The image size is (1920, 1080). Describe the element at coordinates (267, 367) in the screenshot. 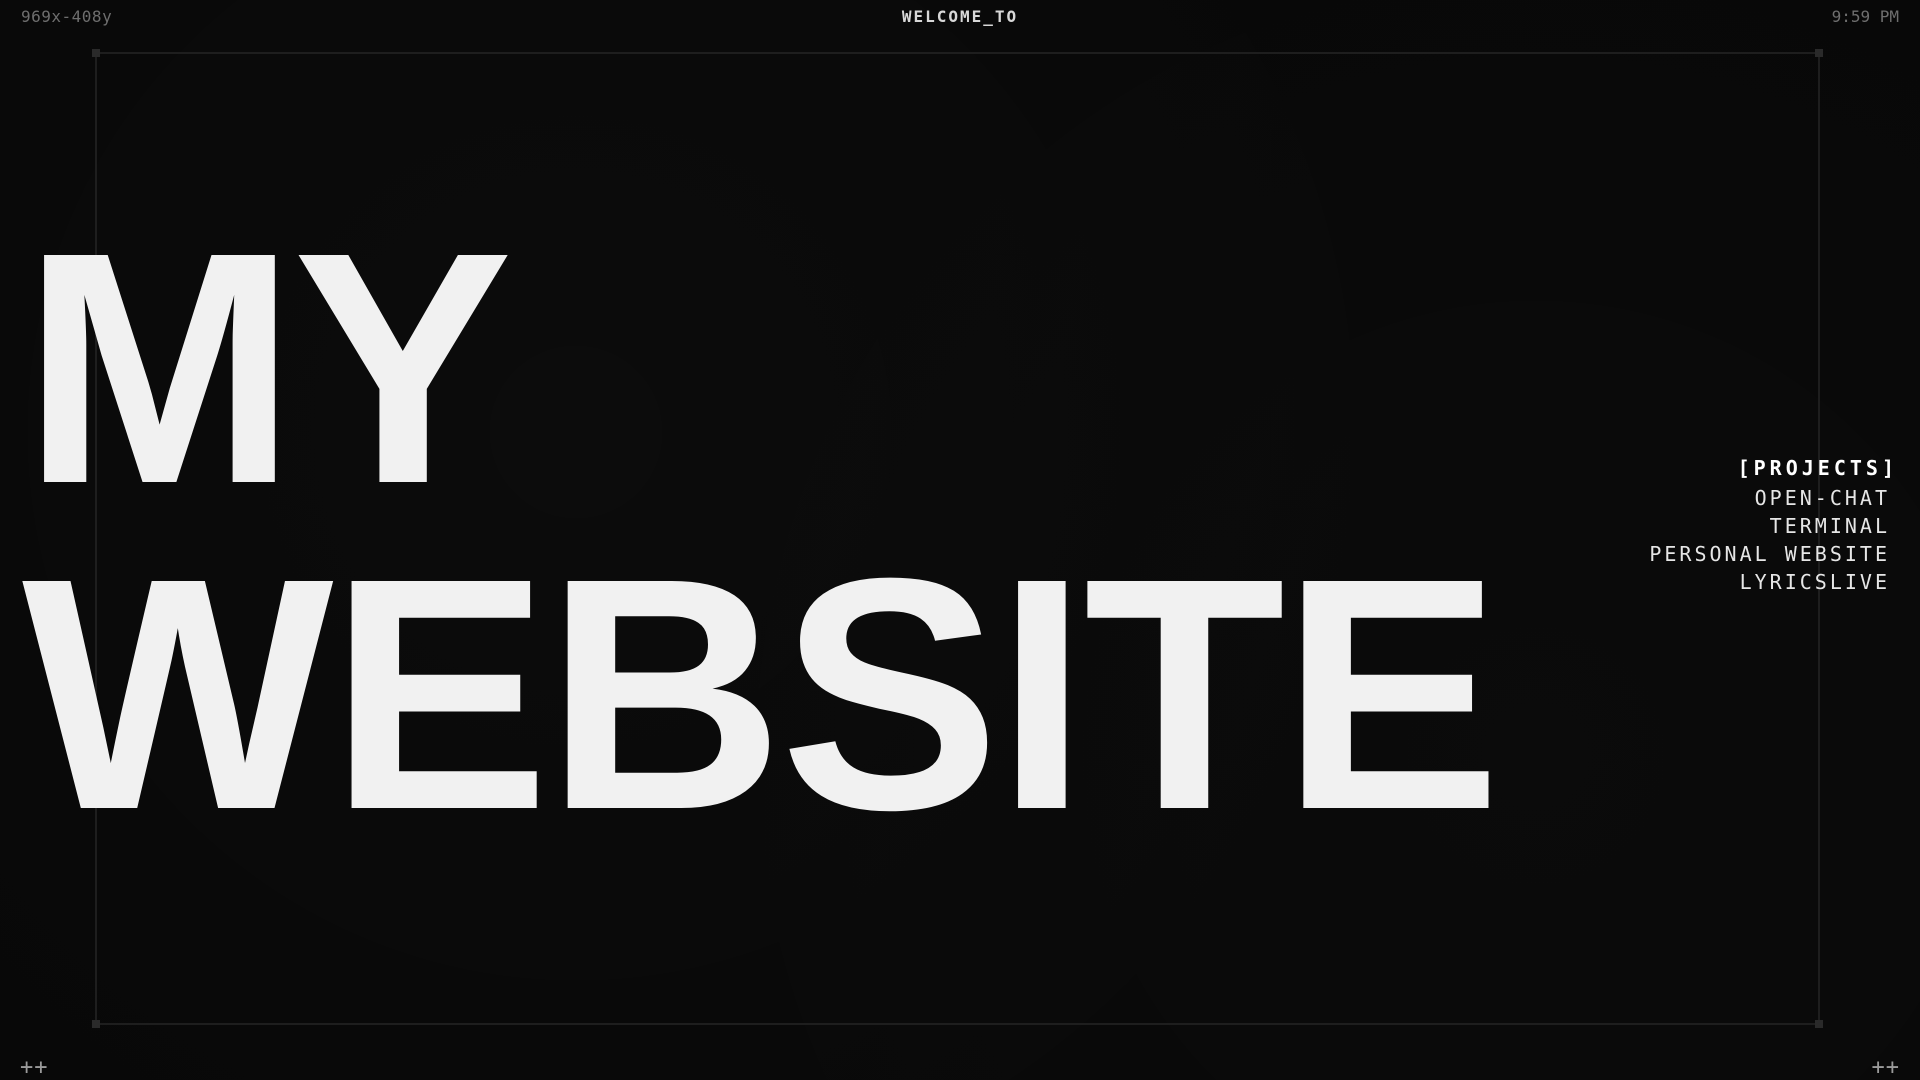

I see `hero-line-1: MY` at that location.